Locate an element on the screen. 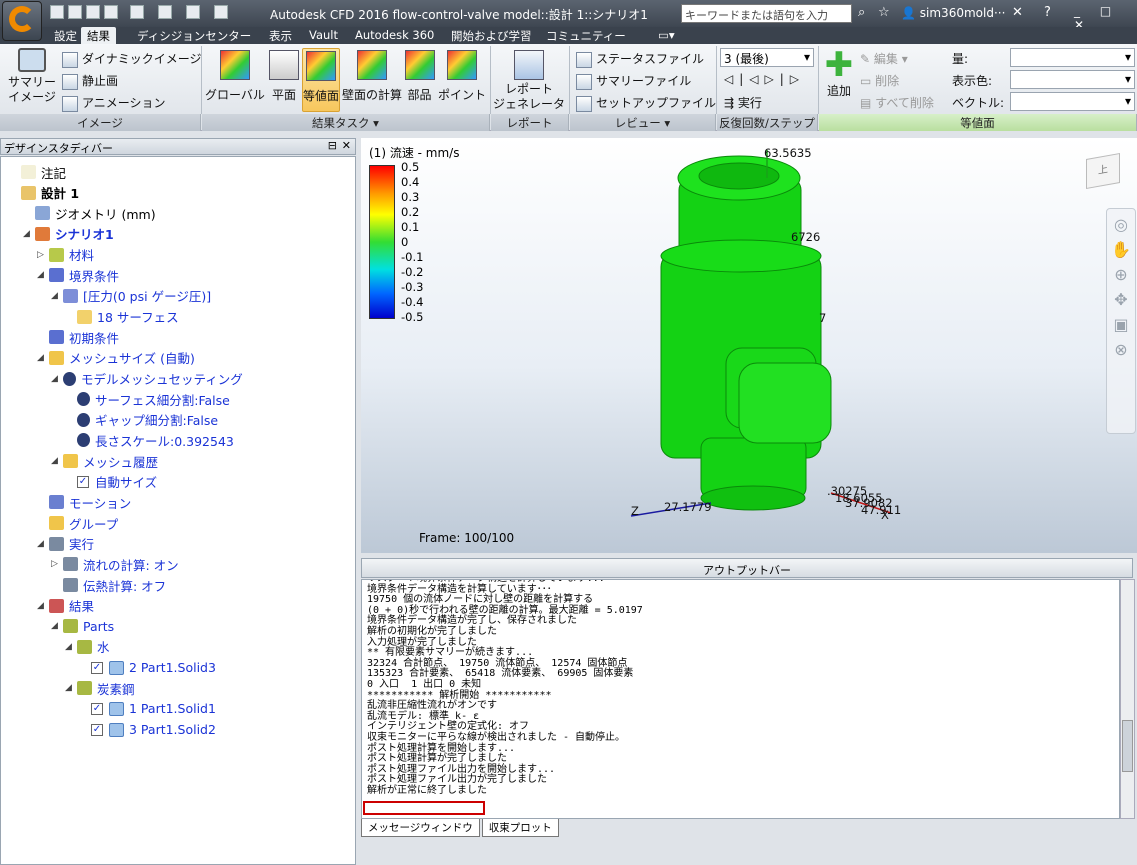 Image resolution: width=1137 pixels, height=865 pixels. tab-6: 開始および学習 is located at coordinates (491, 35).